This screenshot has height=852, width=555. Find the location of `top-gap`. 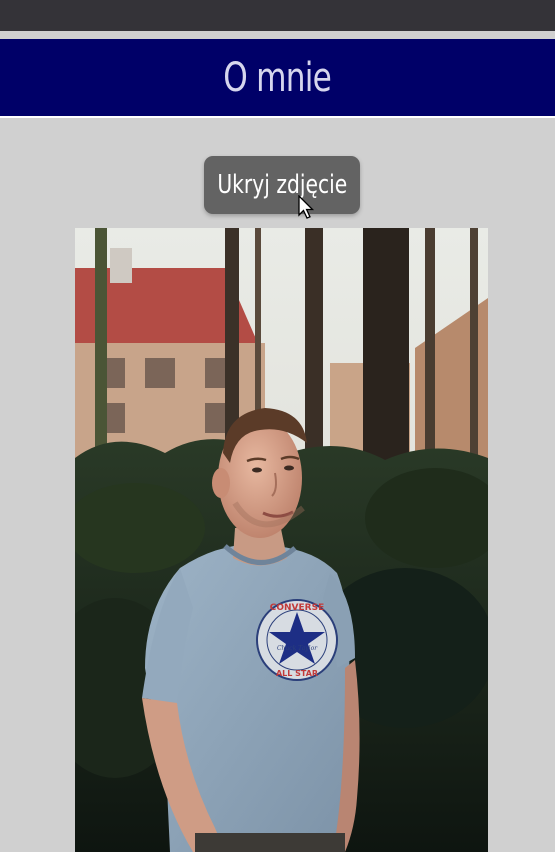

top-gap is located at coordinates (277, 35).